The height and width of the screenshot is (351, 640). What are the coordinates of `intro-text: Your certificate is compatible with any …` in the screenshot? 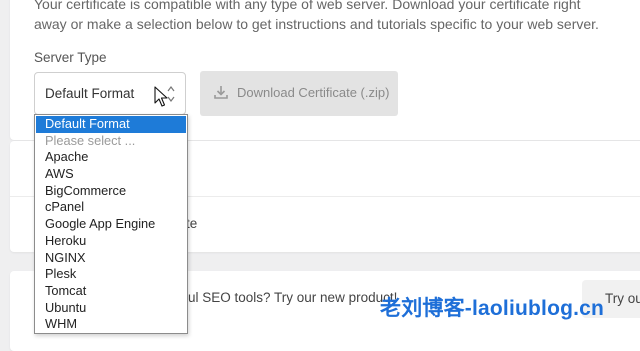 It's located at (329, 17).